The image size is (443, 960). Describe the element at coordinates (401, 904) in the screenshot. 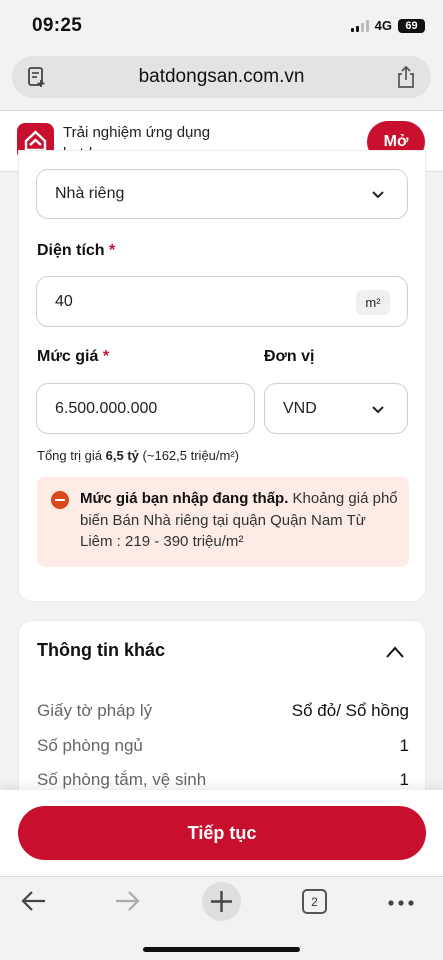

I see `more-menu-icon` at that location.